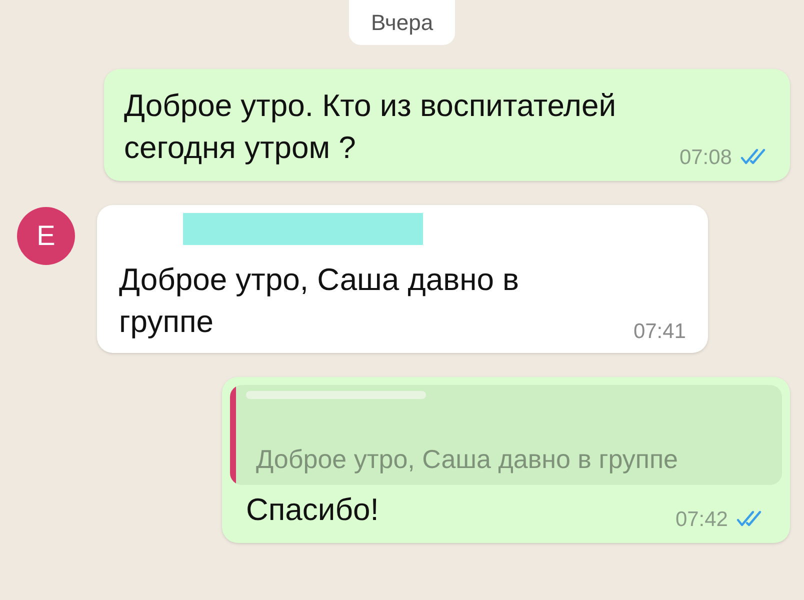  I want to click on quoted-message: Доброе утро, Саша давно в группе, so click(506, 435).